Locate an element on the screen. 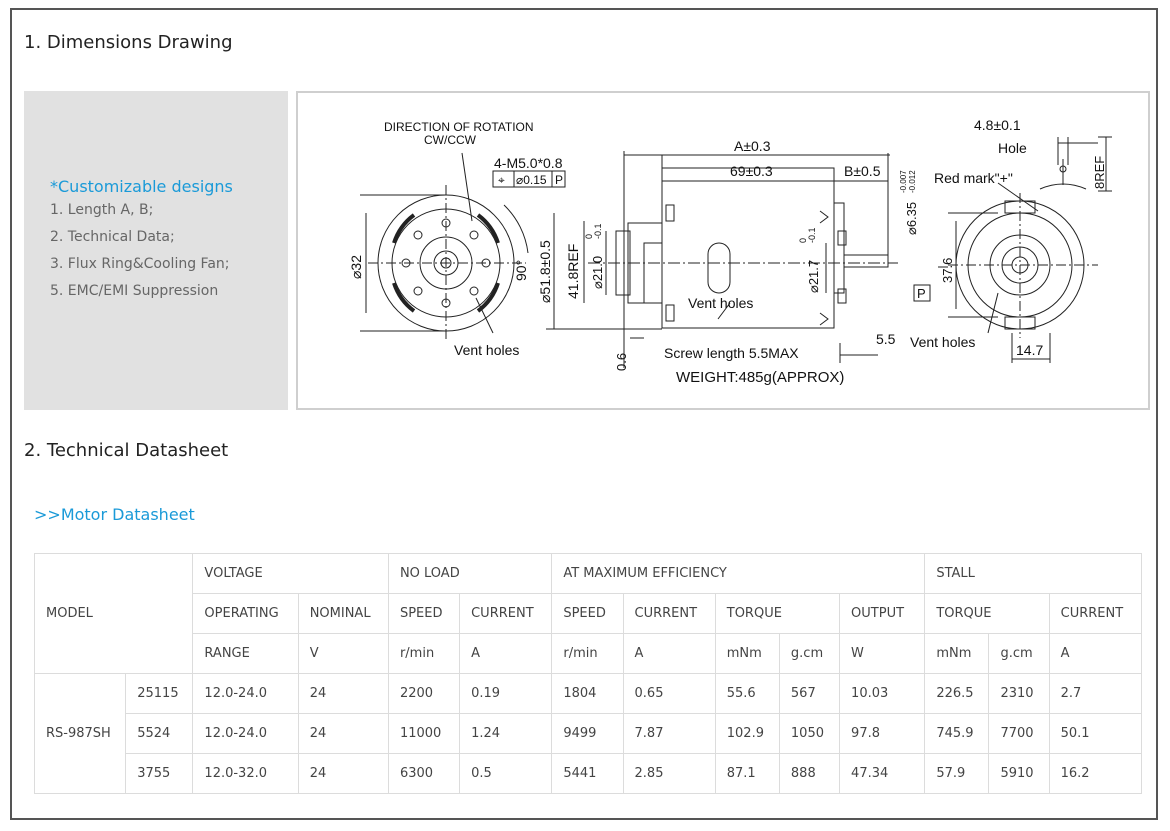  table-cell: 102.9 is located at coordinates (747, 733).